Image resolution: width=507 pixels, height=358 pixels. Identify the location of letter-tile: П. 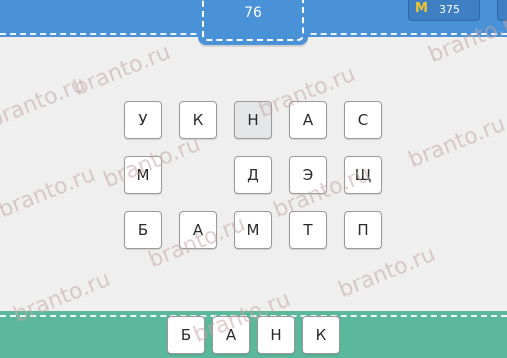
(363, 230).